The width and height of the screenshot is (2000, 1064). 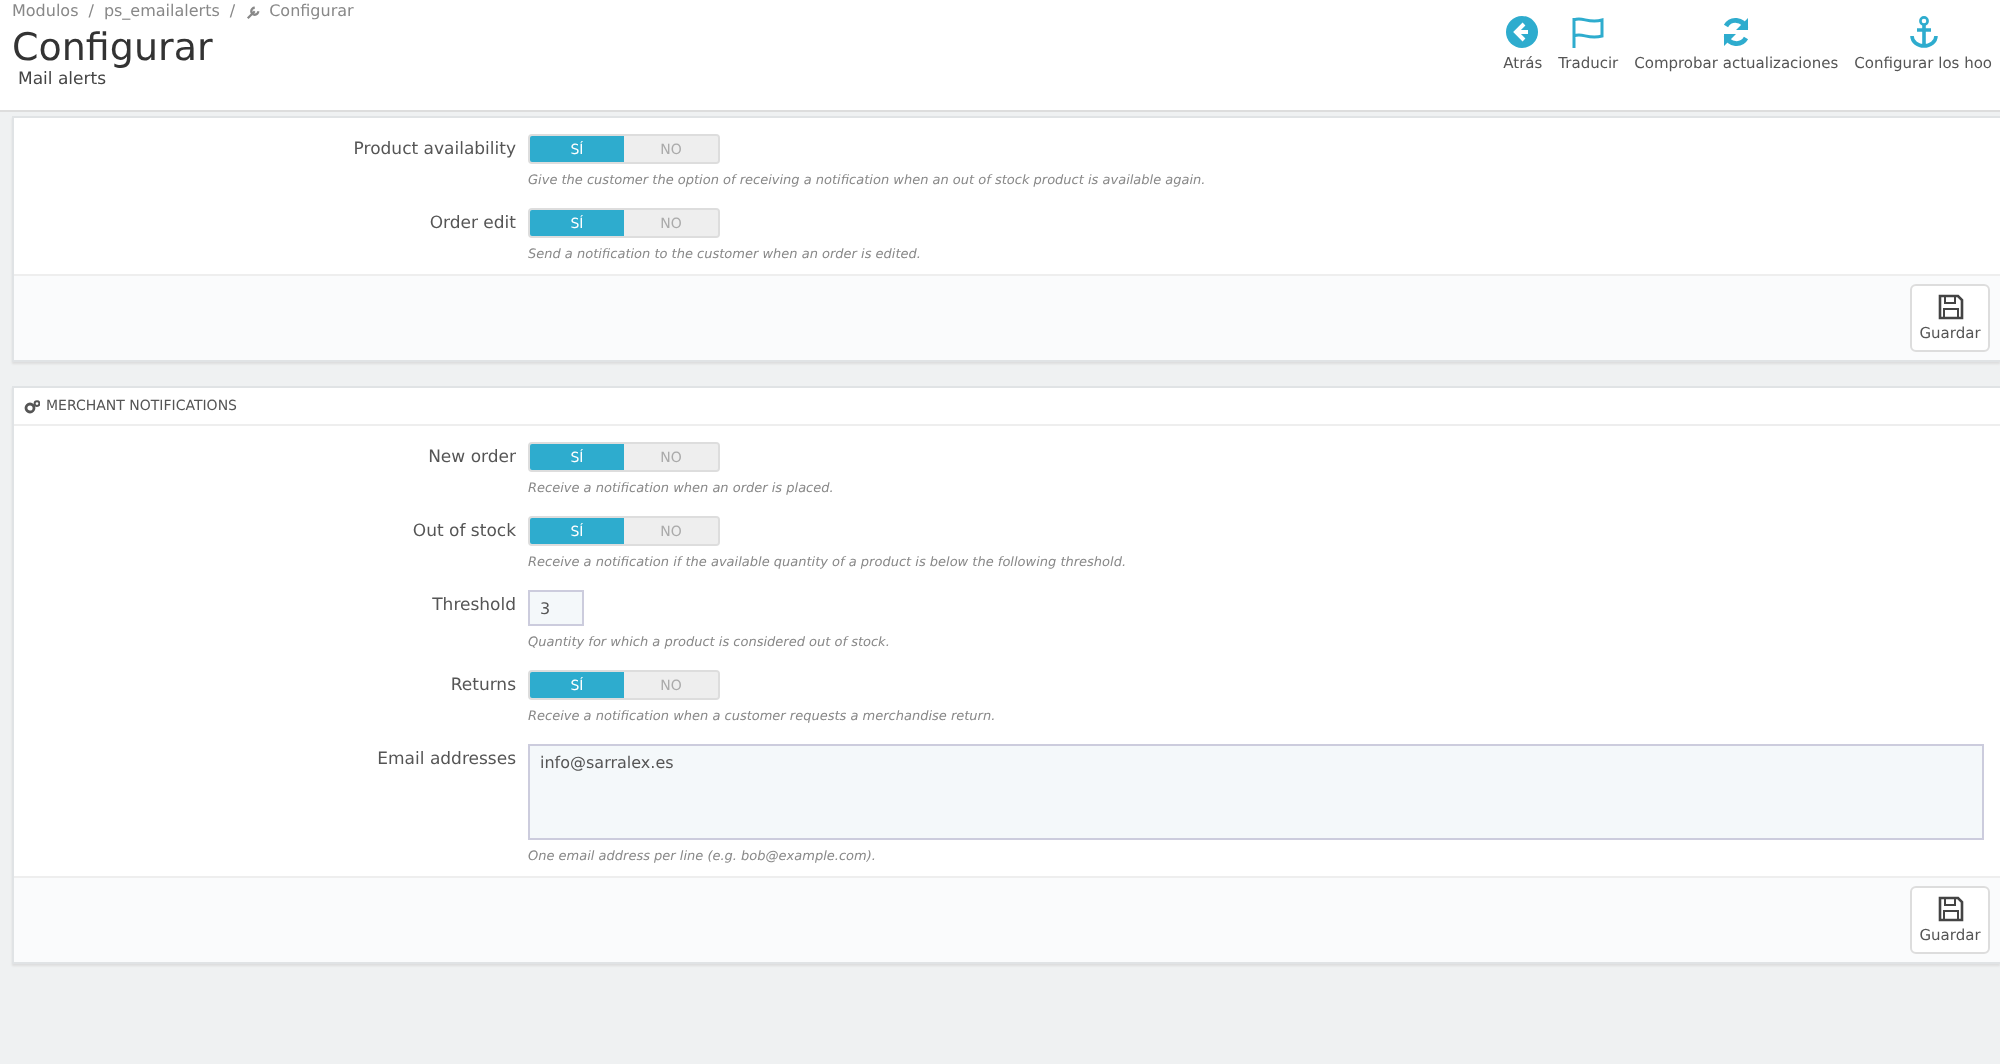 What do you see at coordinates (311, 12) in the screenshot?
I see `breadcrumb-link: Configurar` at bounding box center [311, 12].